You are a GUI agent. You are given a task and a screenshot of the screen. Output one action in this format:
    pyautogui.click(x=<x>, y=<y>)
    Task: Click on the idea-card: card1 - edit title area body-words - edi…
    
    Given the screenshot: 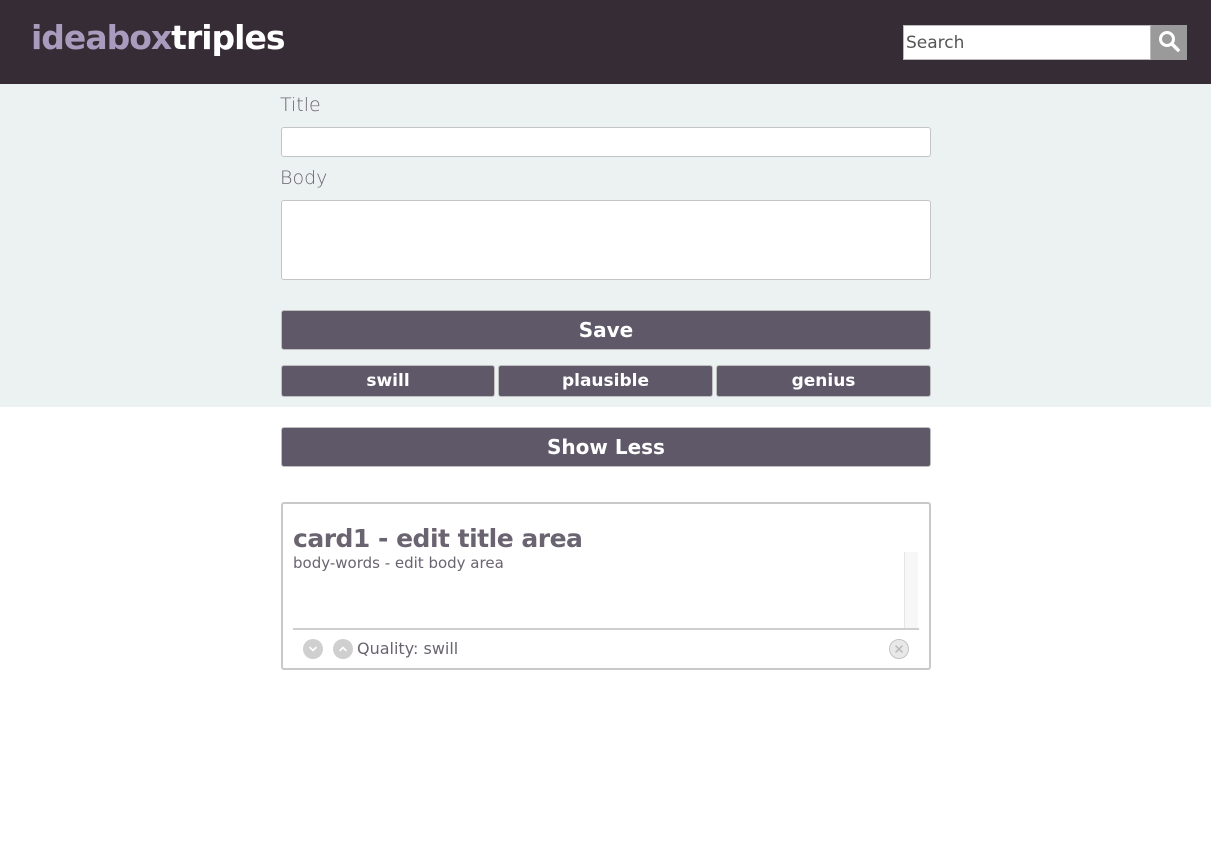 What is the action you would take?
    pyautogui.click(x=606, y=586)
    